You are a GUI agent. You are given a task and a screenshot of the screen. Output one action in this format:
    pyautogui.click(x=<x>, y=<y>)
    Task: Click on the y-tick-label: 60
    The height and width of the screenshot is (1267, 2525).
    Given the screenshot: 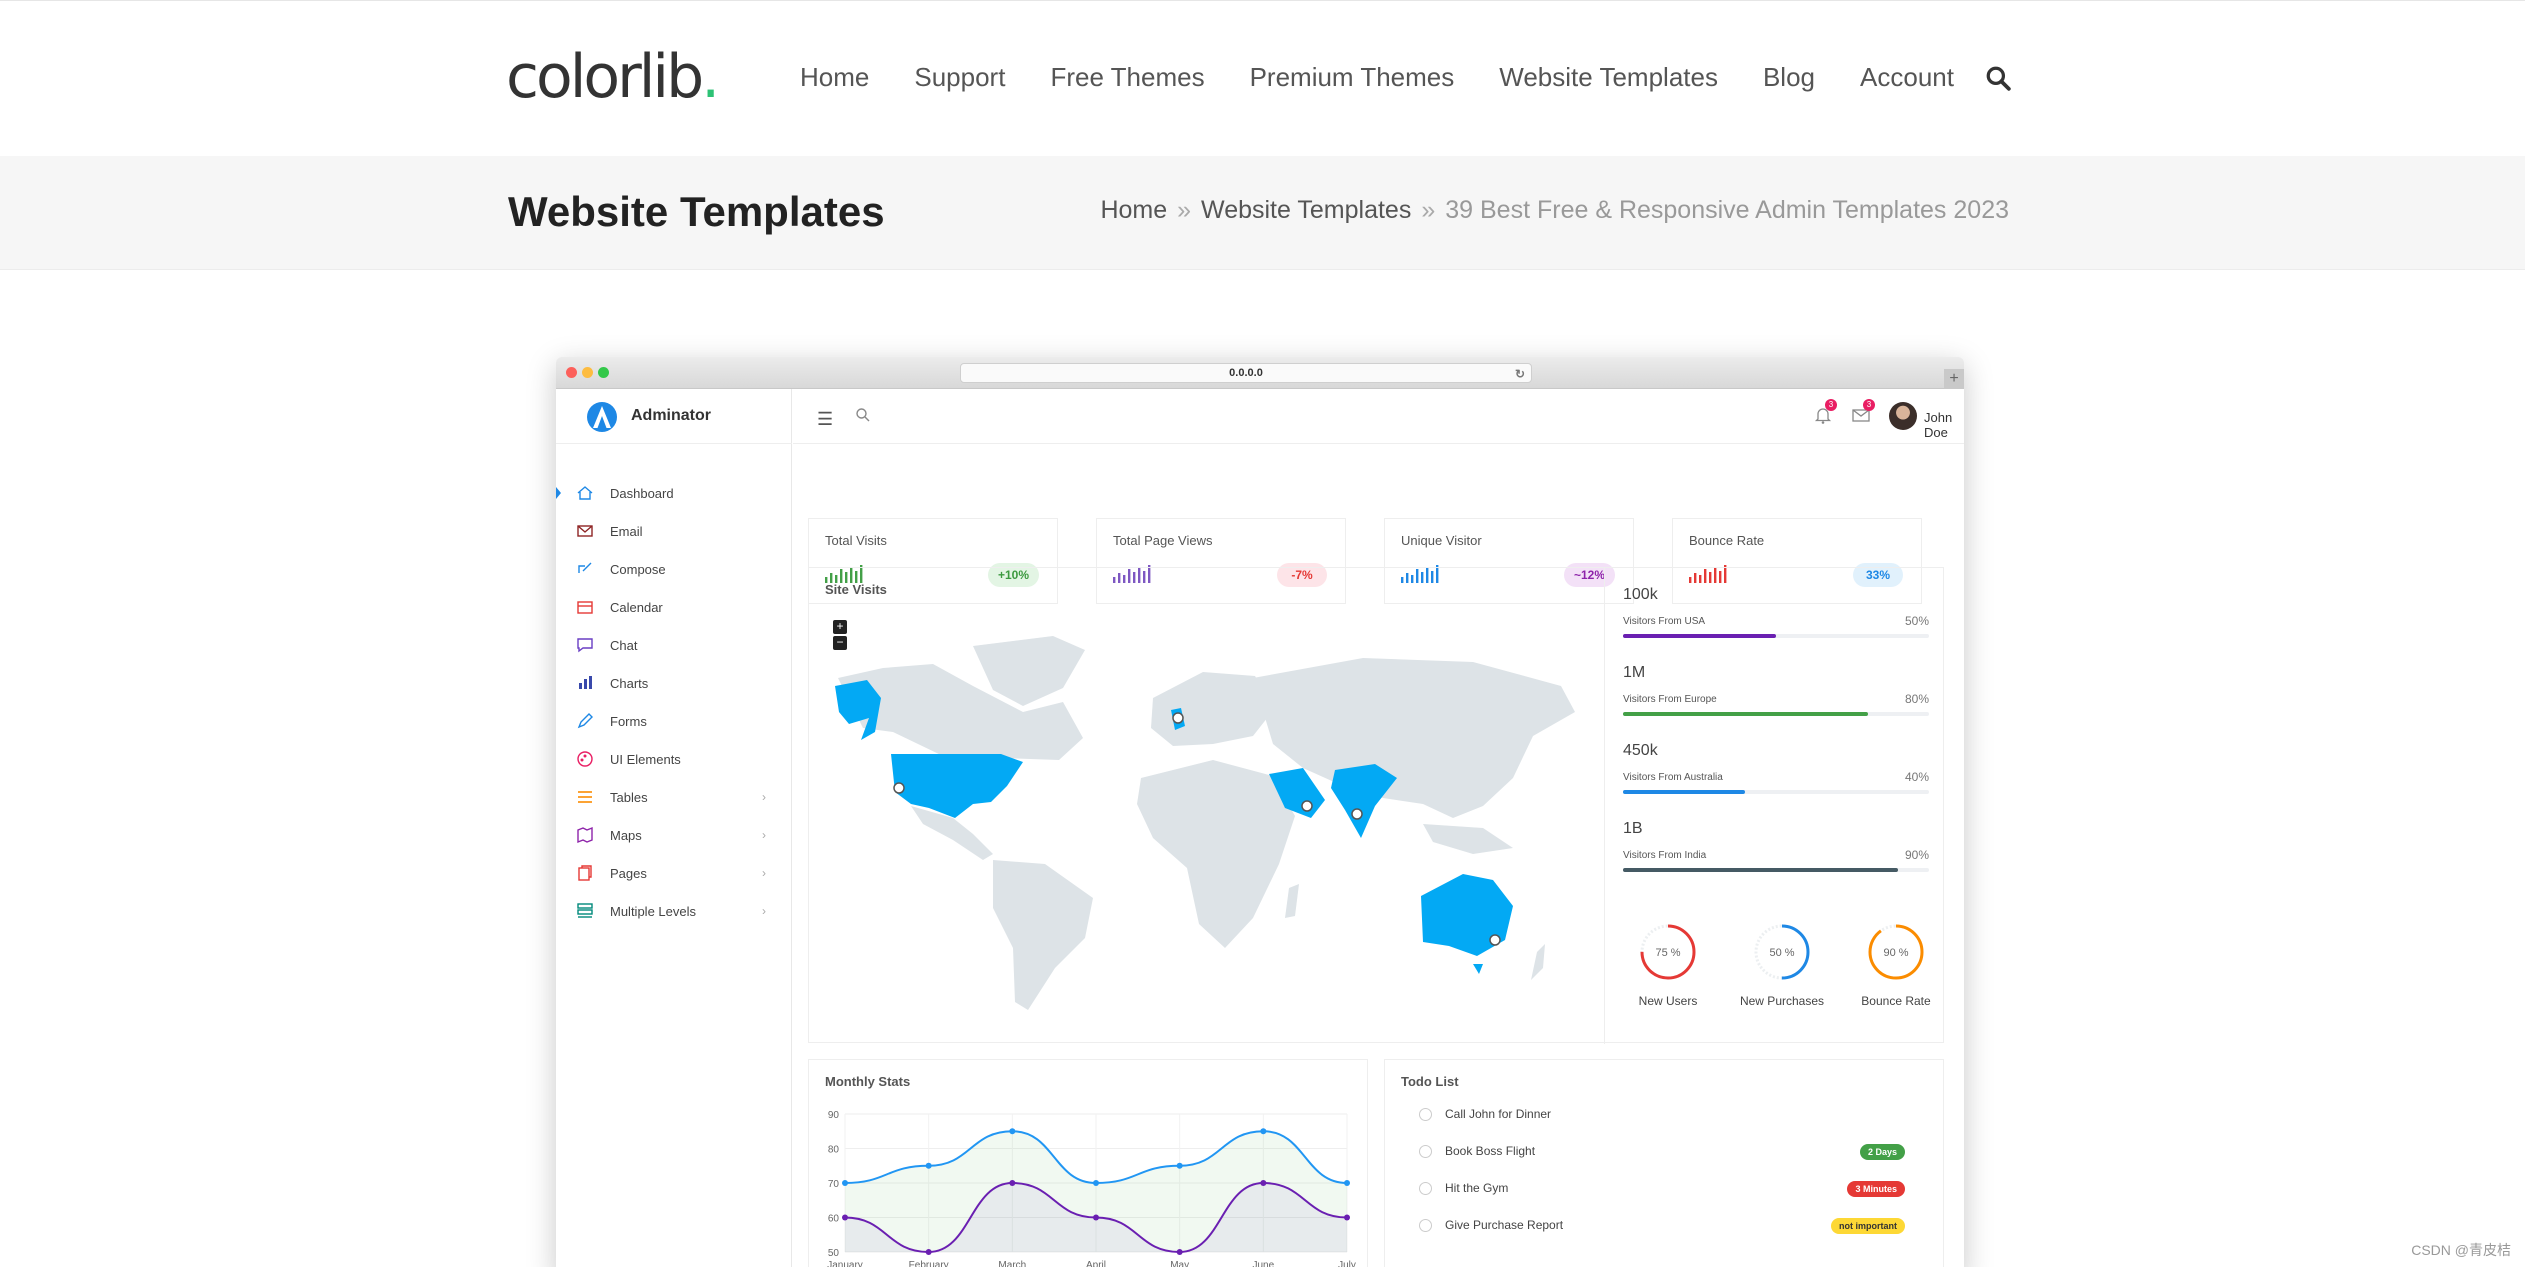 What is the action you would take?
    pyautogui.click(x=834, y=1219)
    